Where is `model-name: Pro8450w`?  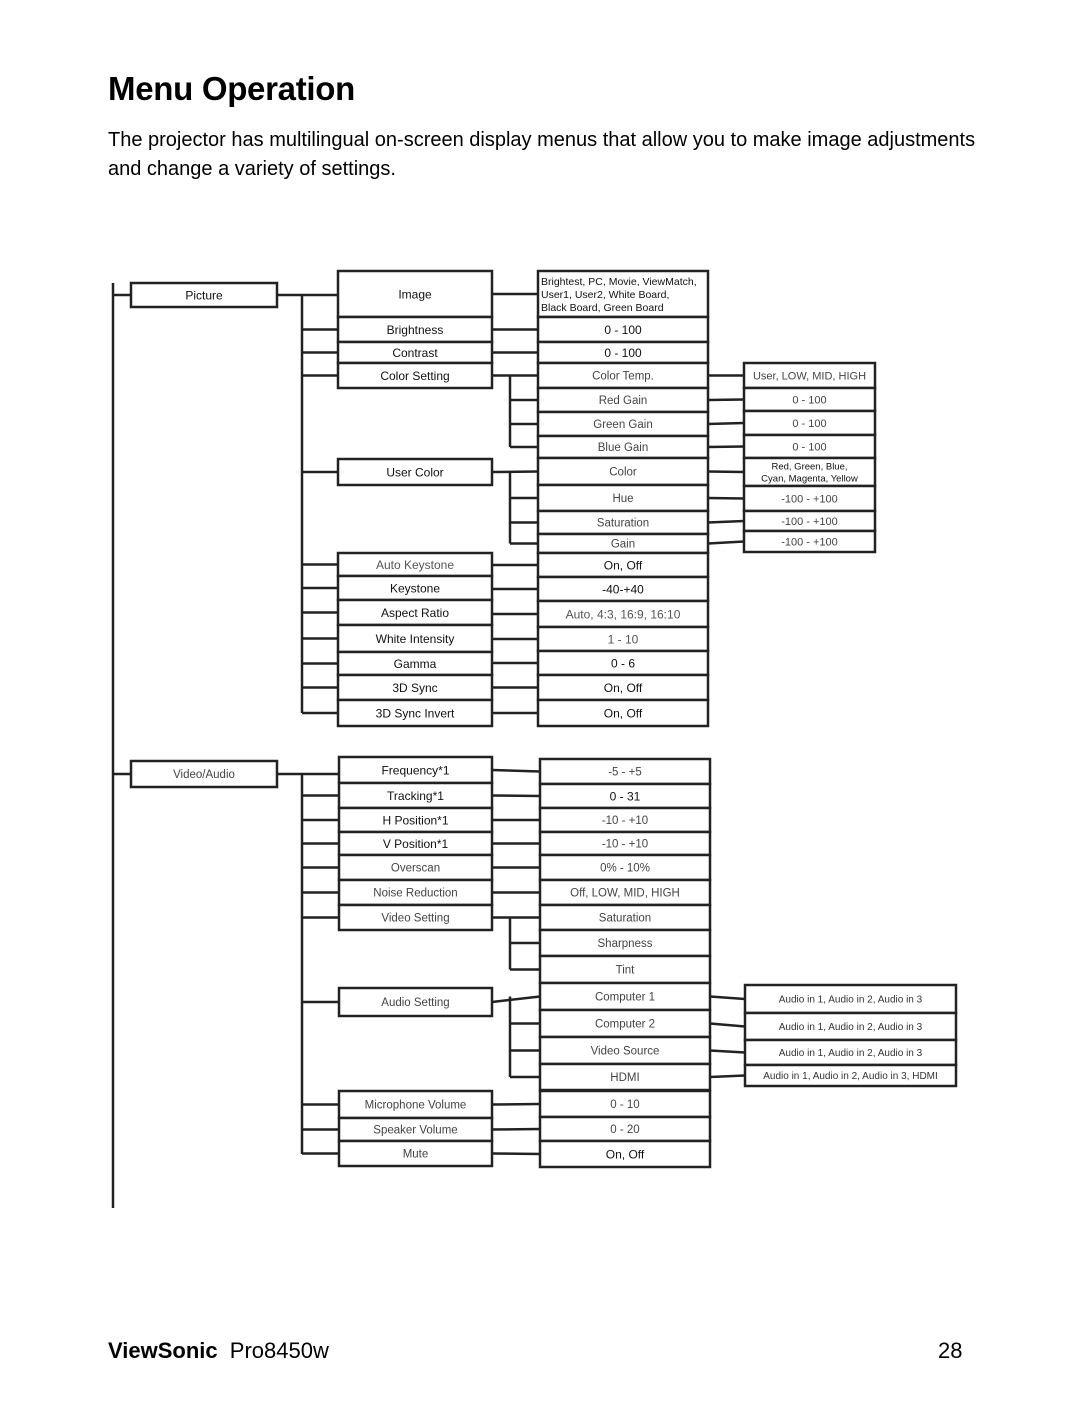 model-name: Pro8450w is located at coordinates (279, 1350).